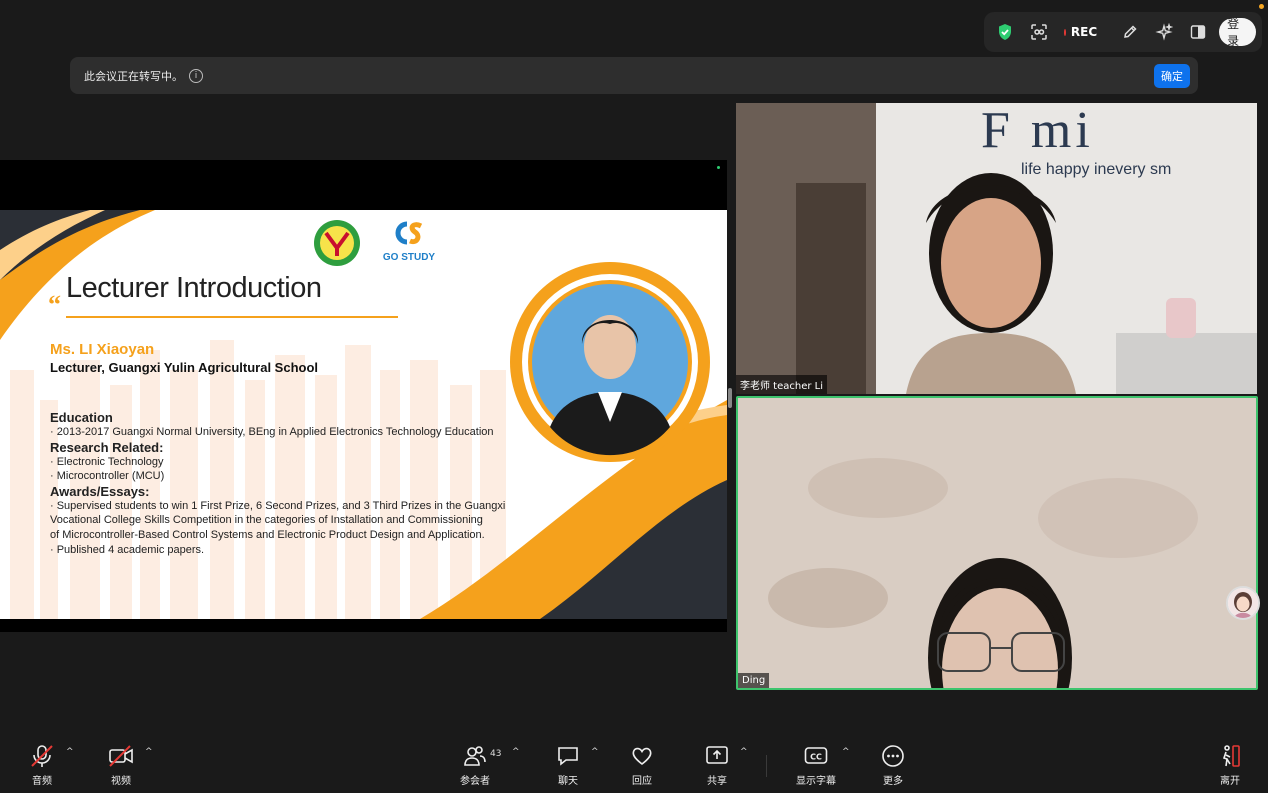  What do you see at coordinates (893, 781) in the screenshot?
I see `more-label: 更多` at bounding box center [893, 781].